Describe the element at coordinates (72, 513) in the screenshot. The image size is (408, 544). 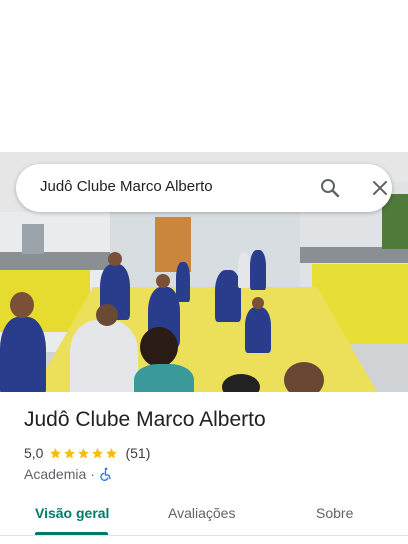
I see `tab-visao-geral: Visão geral` at that location.